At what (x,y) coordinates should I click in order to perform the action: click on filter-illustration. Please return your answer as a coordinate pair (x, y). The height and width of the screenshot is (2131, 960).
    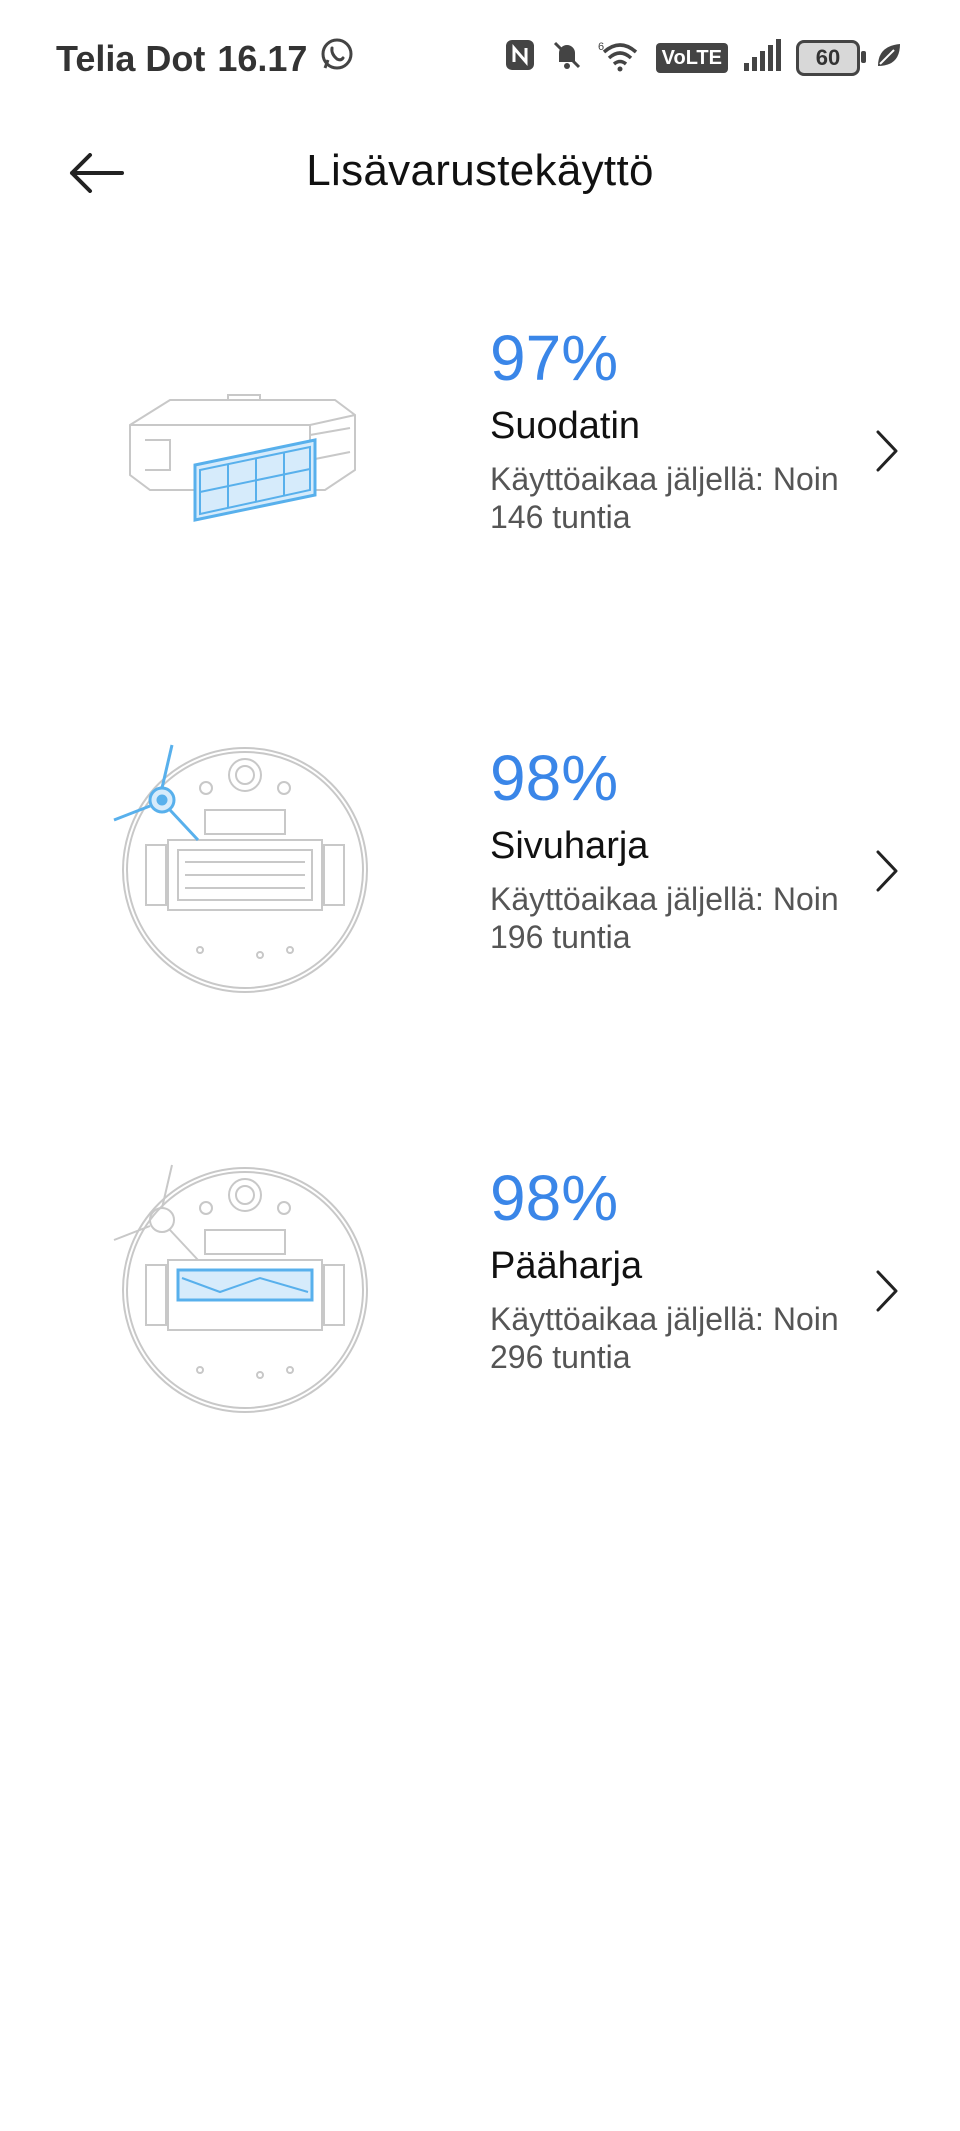
    Looking at the image, I should click on (245, 450).